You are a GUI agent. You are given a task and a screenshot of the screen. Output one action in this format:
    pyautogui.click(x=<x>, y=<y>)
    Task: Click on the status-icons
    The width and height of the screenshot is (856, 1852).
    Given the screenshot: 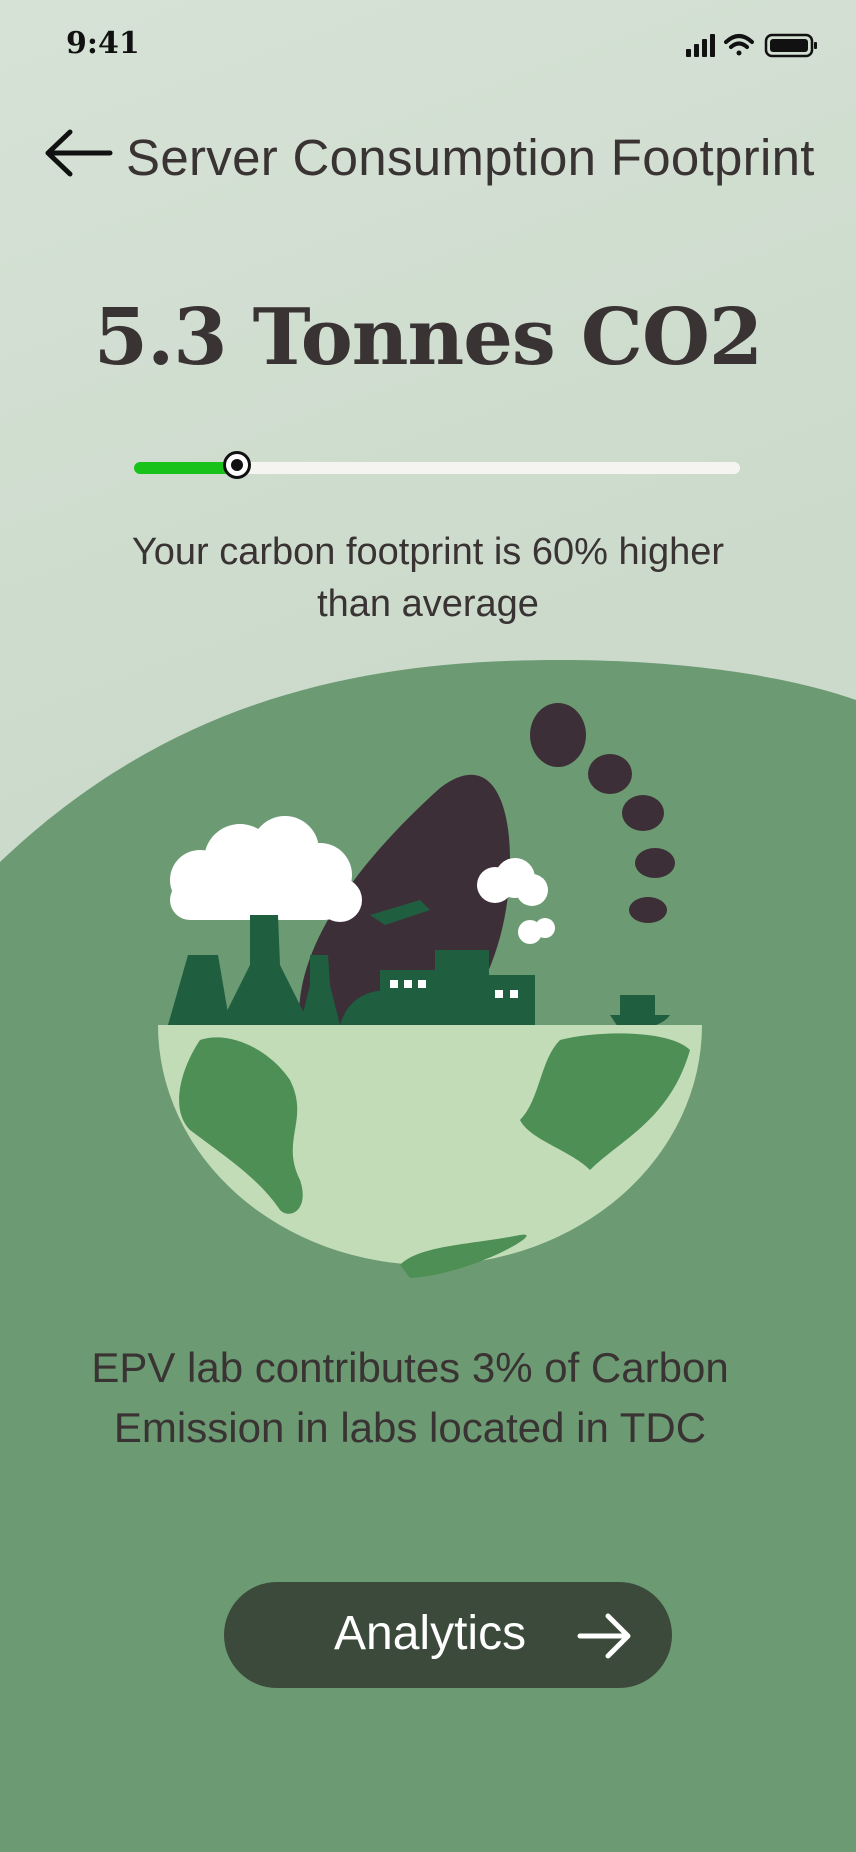 What is the action you would take?
    pyautogui.click(x=751, y=45)
    